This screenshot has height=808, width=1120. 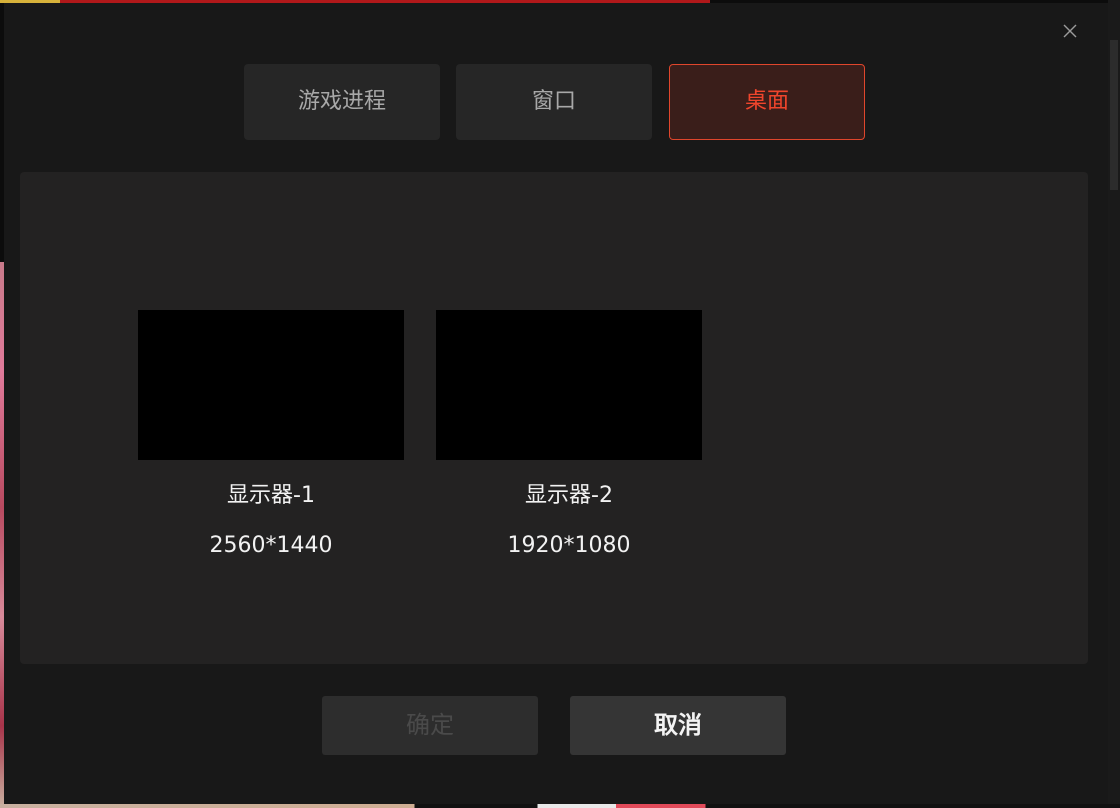 I want to click on background-bottom-edge, so click(x=560, y=806).